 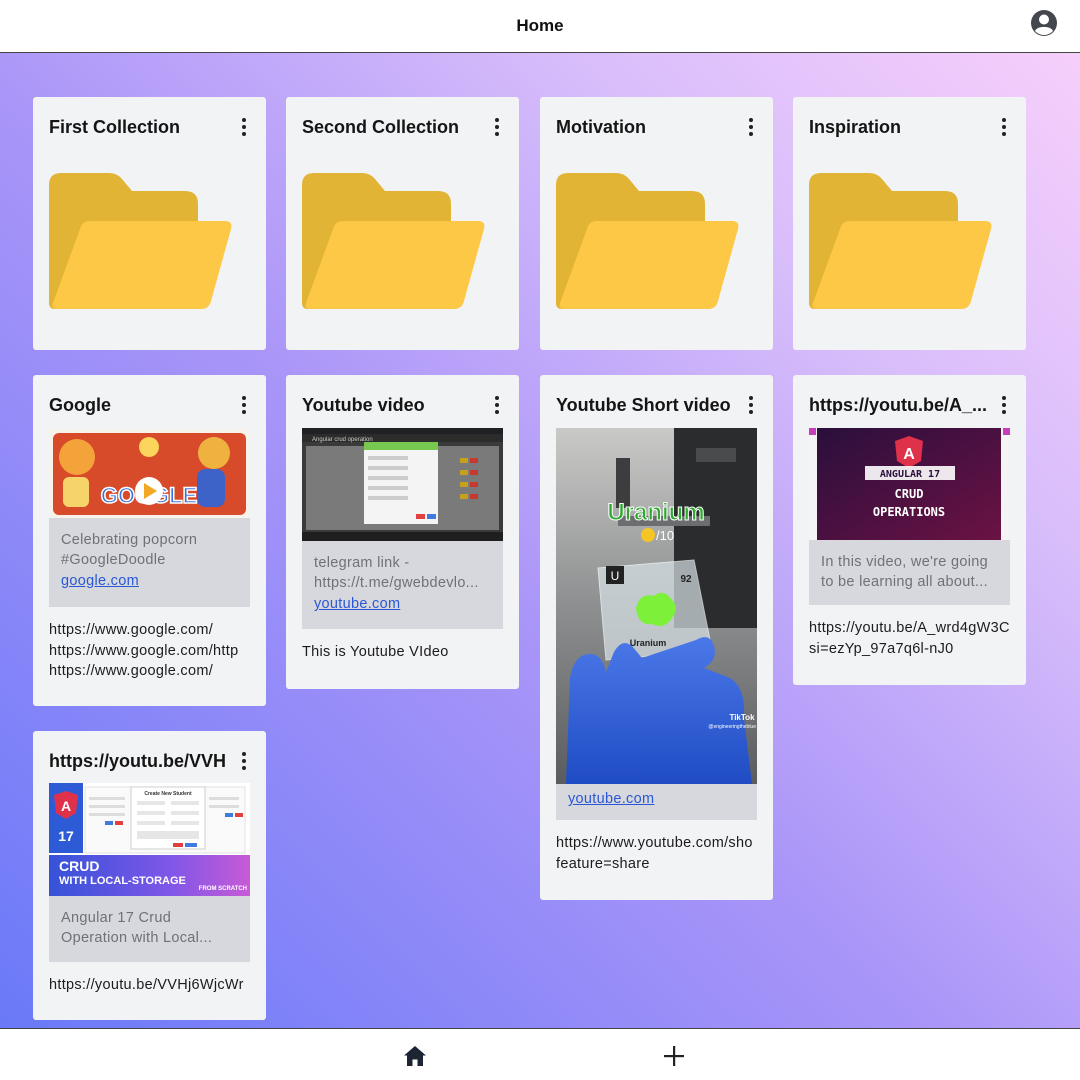 What do you see at coordinates (115, 126) in the screenshot?
I see `collection-title: First Collection` at bounding box center [115, 126].